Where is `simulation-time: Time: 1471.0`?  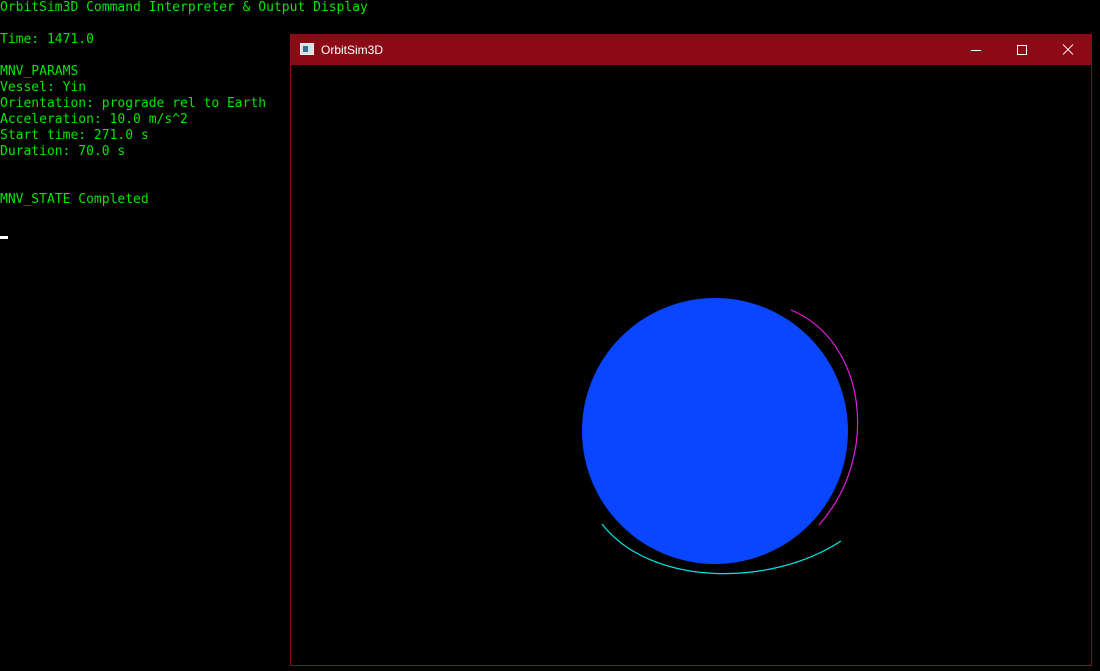 simulation-time: Time: 1471.0 is located at coordinates (47, 39).